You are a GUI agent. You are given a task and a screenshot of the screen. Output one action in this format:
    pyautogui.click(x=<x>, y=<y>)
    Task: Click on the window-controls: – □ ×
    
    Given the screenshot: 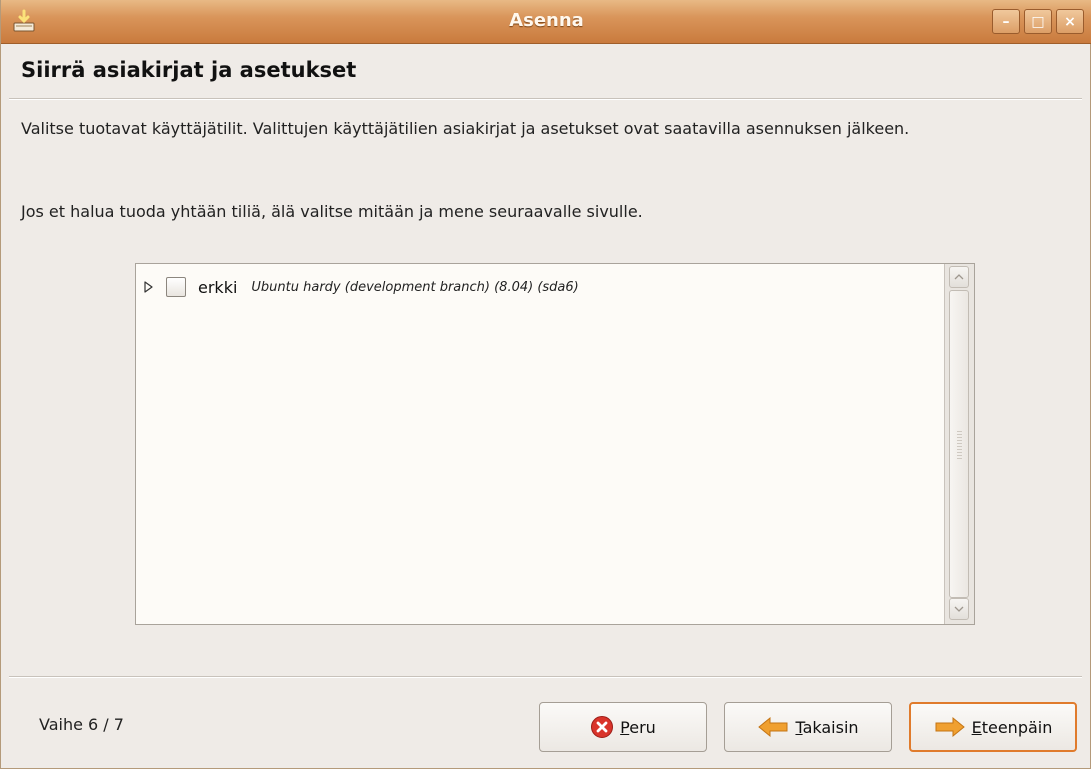 What is the action you would take?
    pyautogui.click(x=1038, y=21)
    